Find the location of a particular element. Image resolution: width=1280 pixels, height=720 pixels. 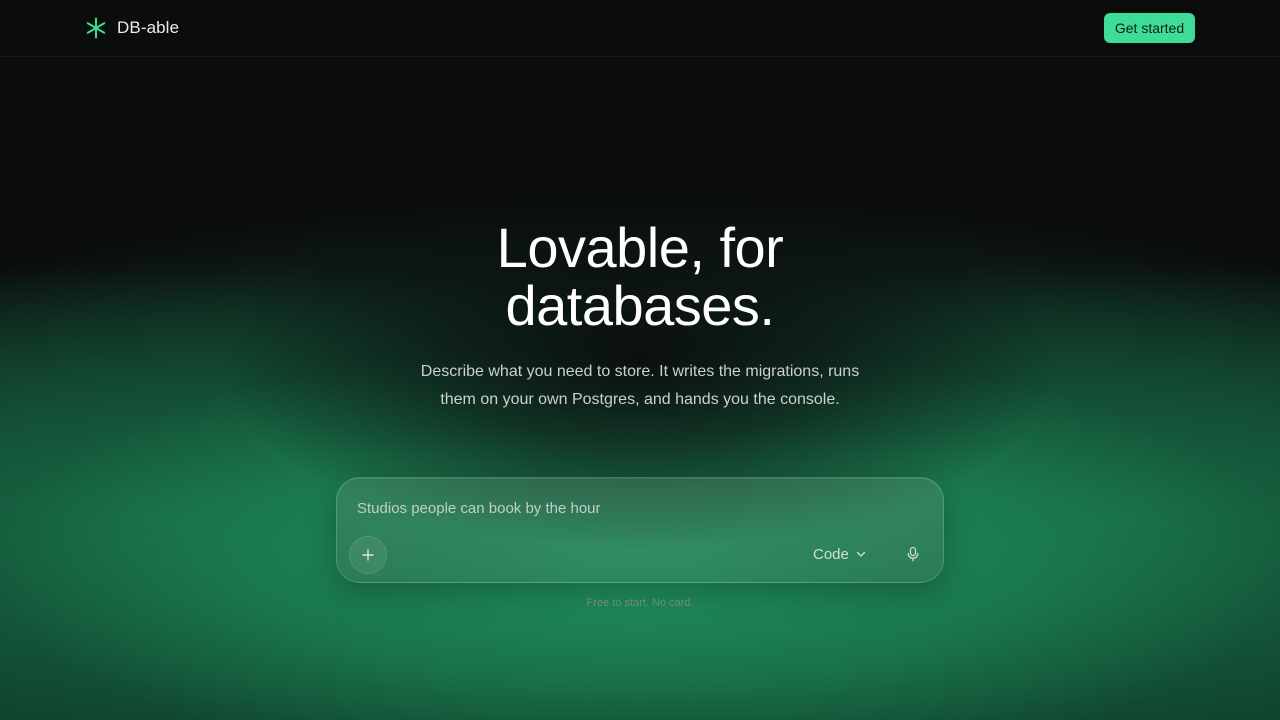

mode-select: Code is located at coordinates (840, 554).